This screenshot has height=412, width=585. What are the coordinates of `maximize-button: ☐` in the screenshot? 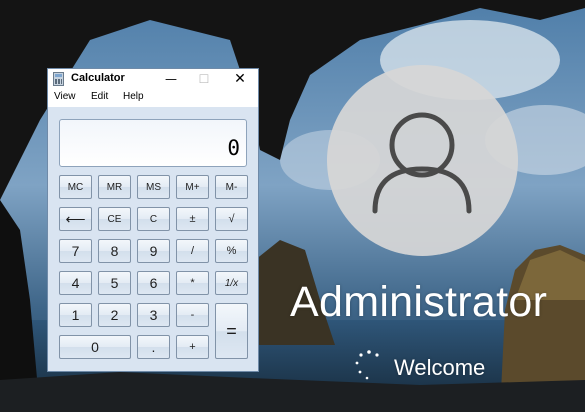 It's located at (204, 79).